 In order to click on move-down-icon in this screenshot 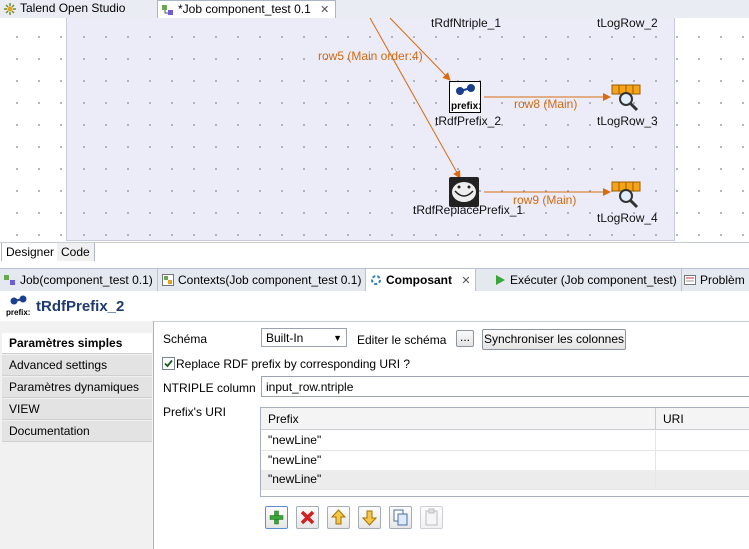, I will do `click(369, 518)`.